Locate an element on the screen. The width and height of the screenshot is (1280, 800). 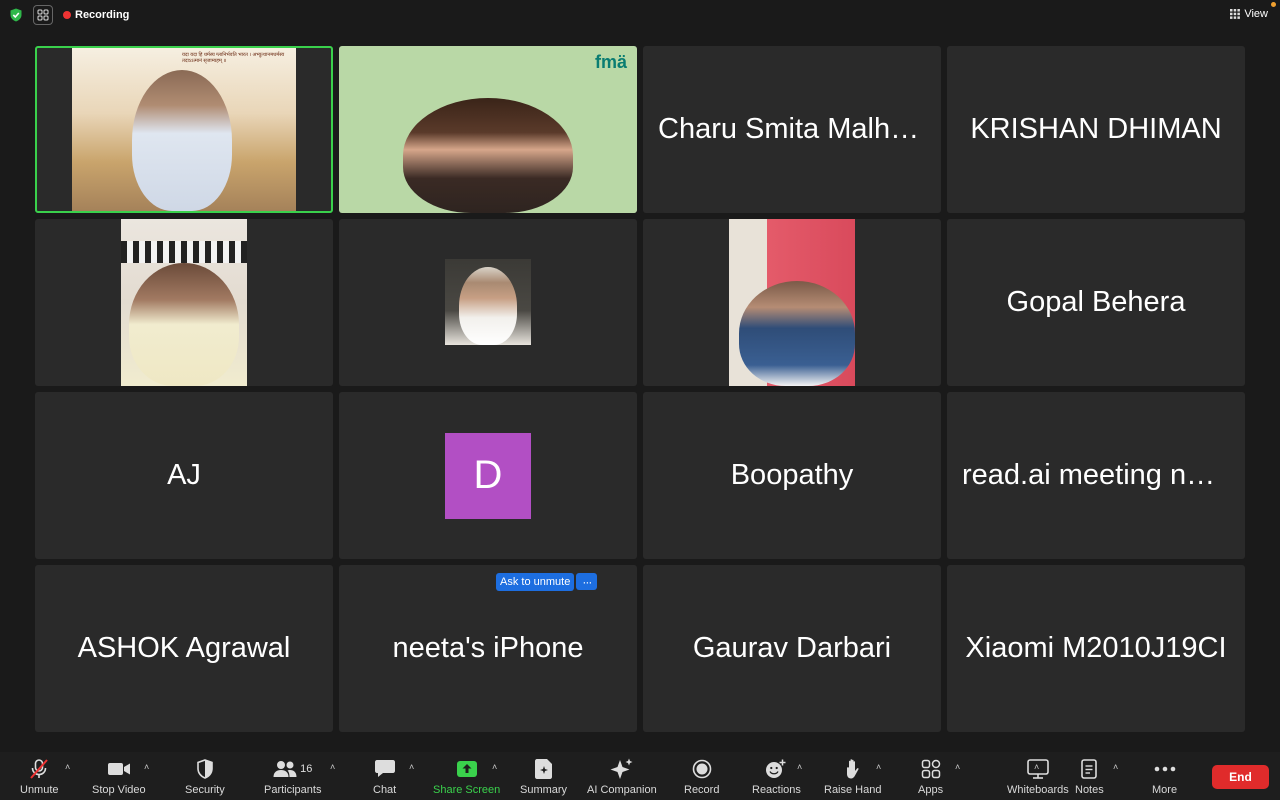
record-icon is located at coordinates (702, 769).